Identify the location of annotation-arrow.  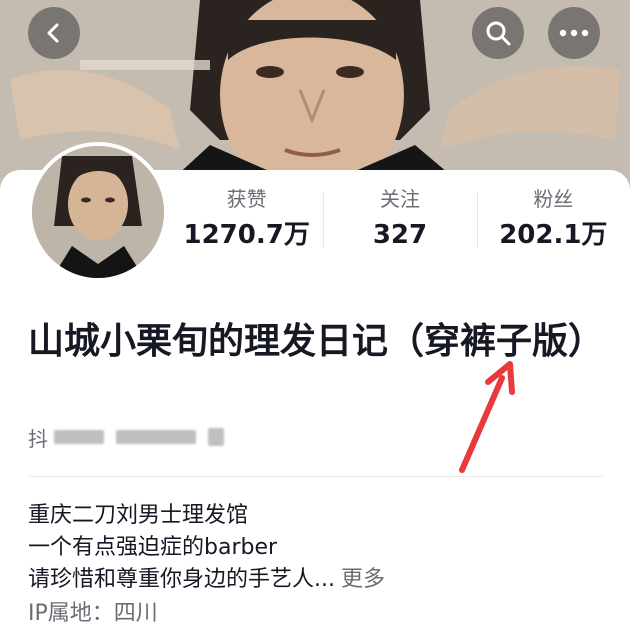
(487, 417).